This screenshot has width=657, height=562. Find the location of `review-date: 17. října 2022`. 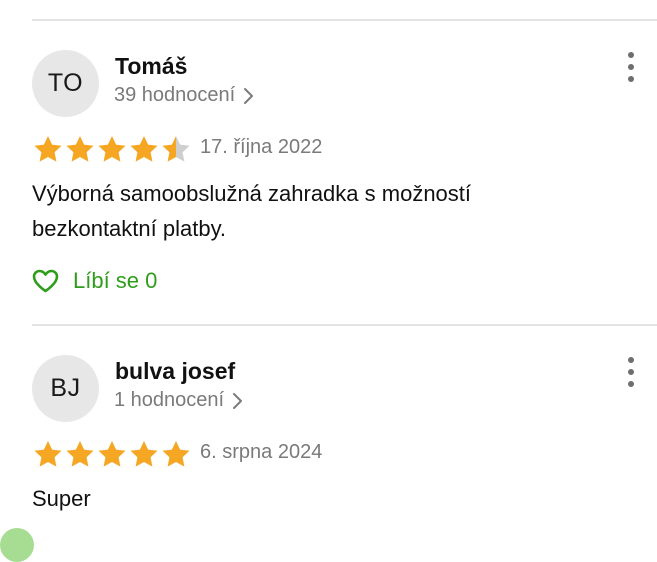

review-date: 17. října 2022 is located at coordinates (261, 147).